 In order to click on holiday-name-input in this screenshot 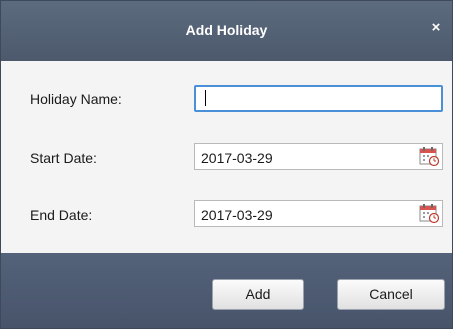, I will do `click(318, 98)`.